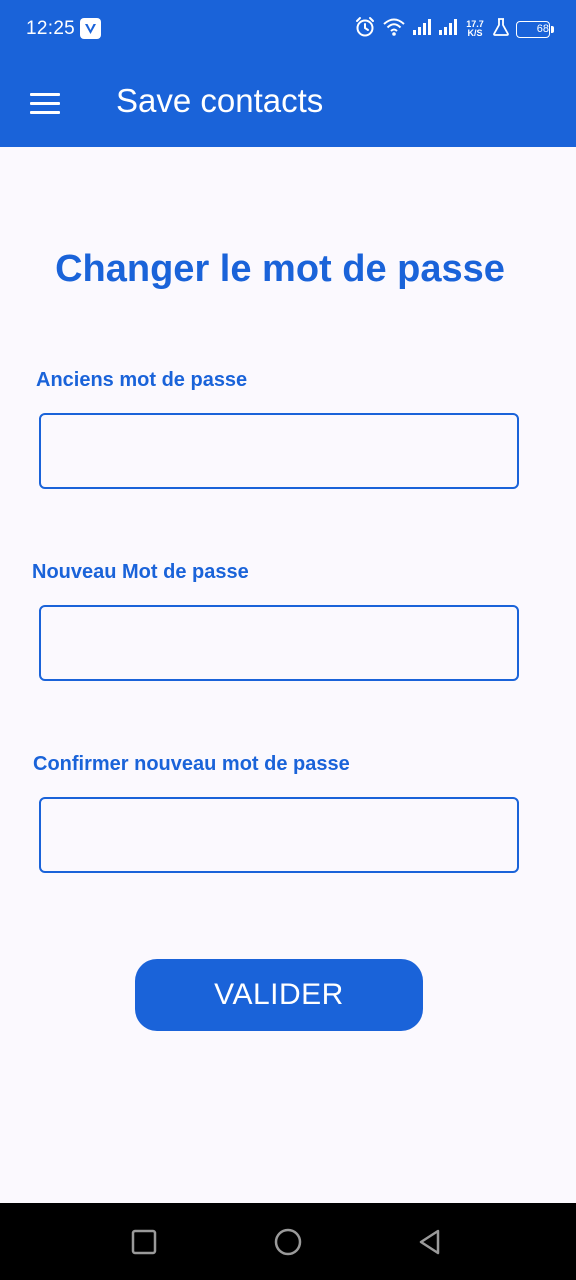 The height and width of the screenshot is (1280, 576). Describe the element at coordinates (220, 100) in the screenshot. I see `app-title: Save contacts` at that location.